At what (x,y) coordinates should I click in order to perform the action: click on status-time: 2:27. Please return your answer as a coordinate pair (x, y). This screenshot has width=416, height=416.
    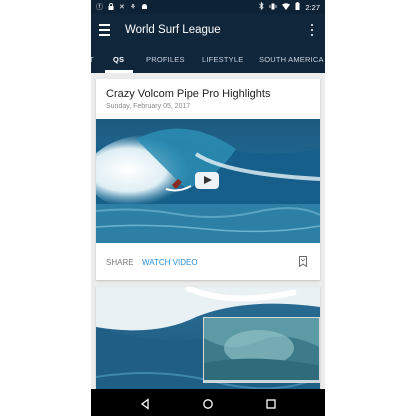
    Looking at the image, I should click on (312, 7).